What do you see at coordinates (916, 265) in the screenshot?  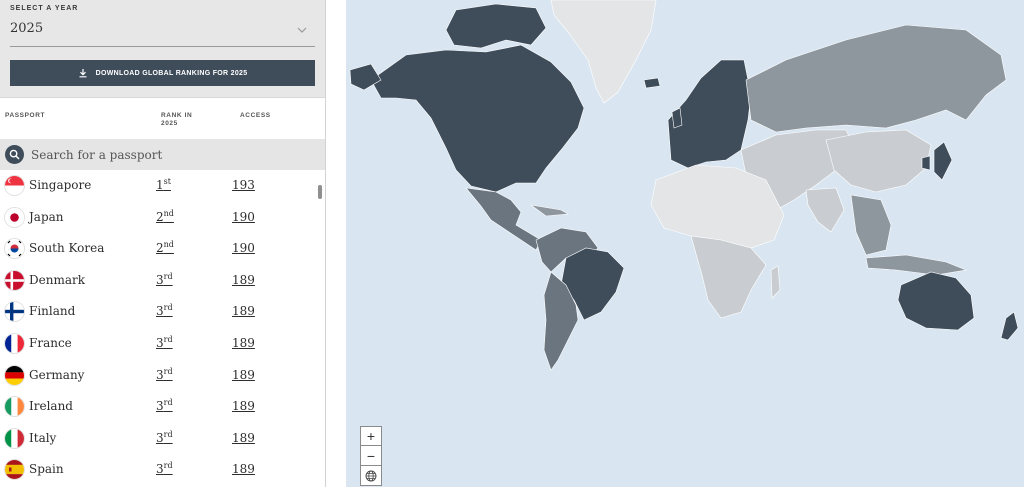 I see `indonesia-shape` at bounding box center [916, 265].